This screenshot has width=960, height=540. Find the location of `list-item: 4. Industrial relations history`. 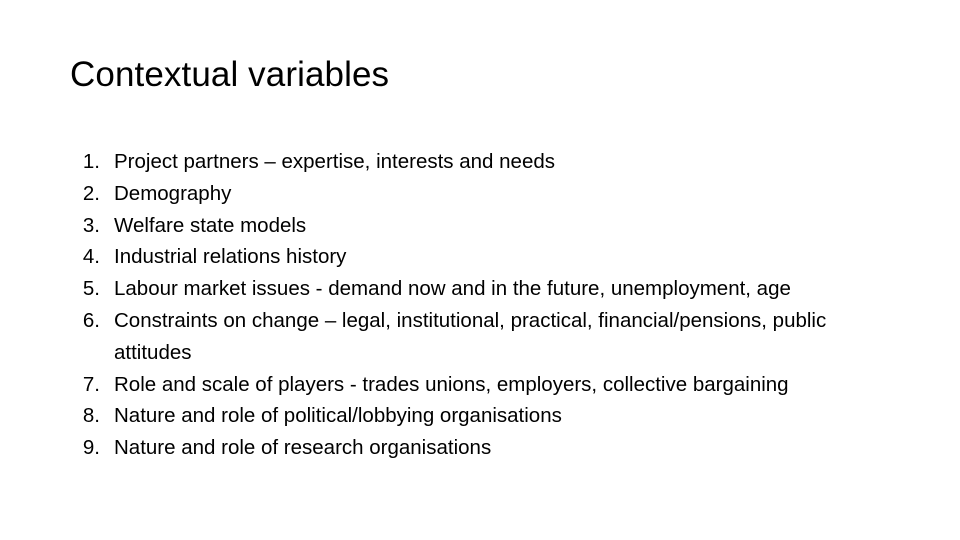

list-item: 4. Industrial relations history is located at coordinates (485, 257).